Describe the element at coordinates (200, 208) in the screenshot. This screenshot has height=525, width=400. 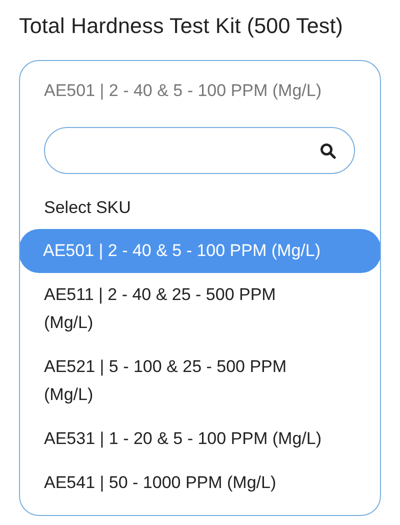
I see `sku-option: Select SKU` at that location.